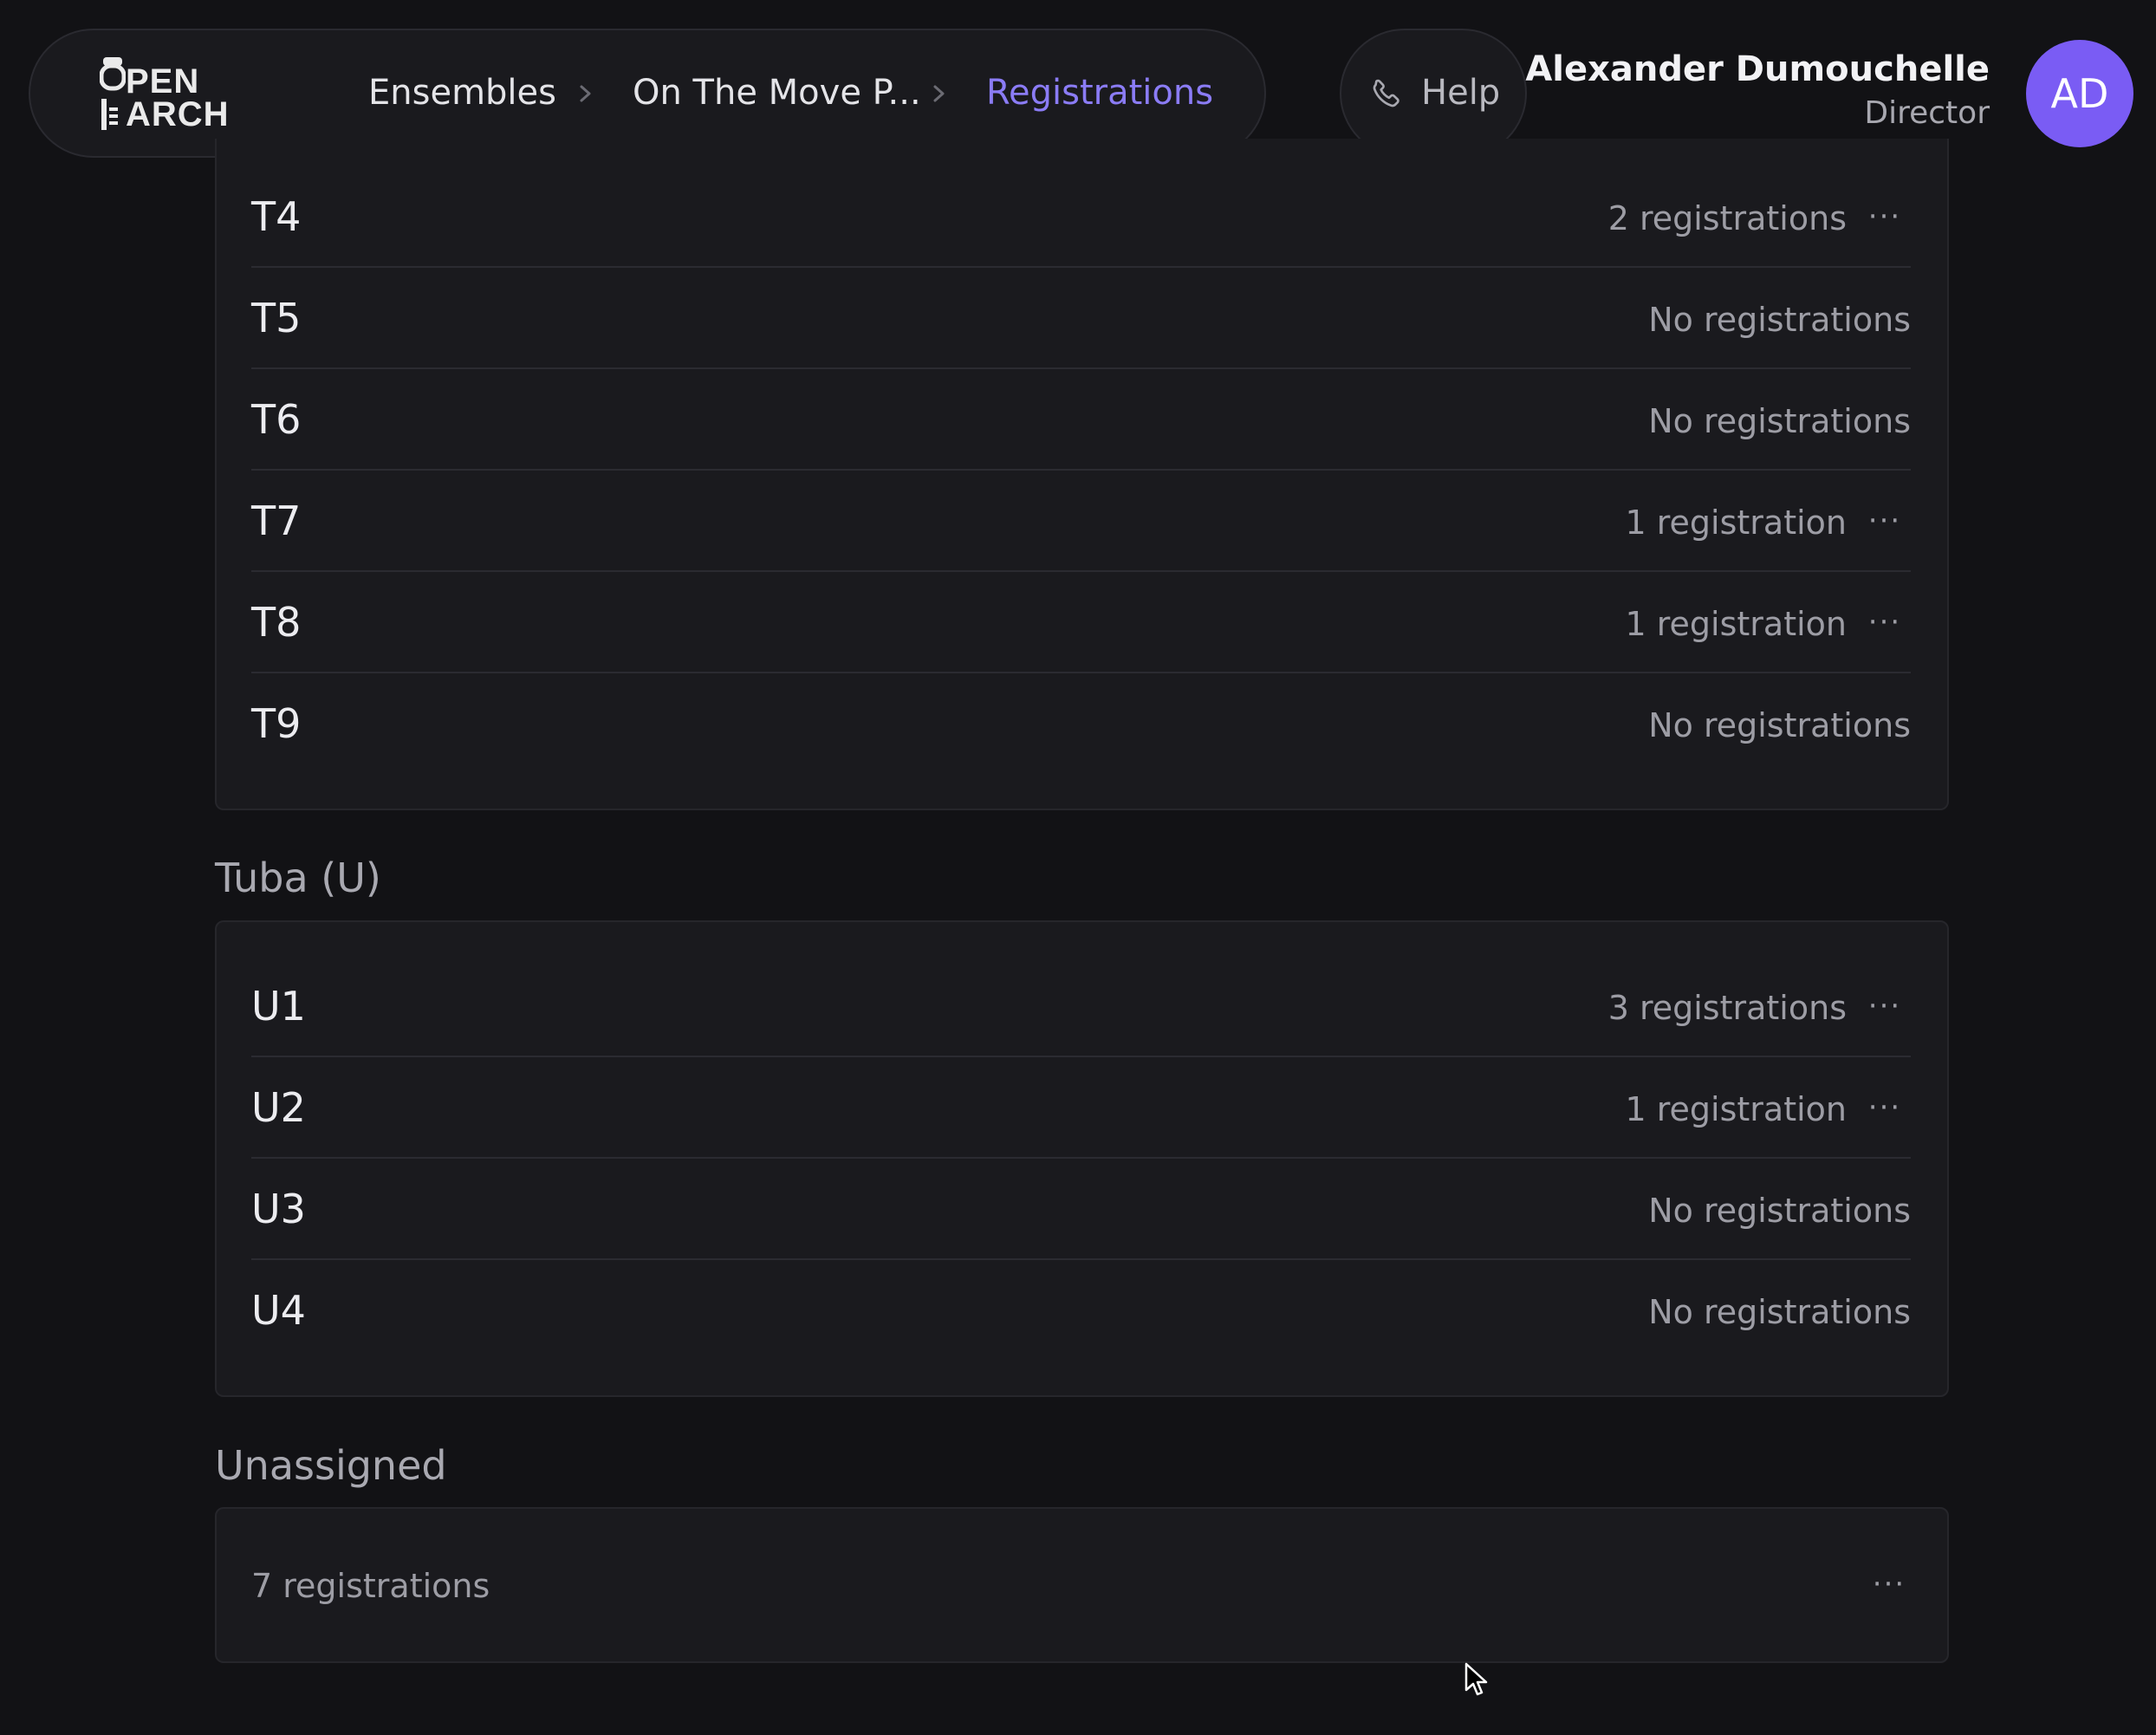  Describe the element at coordinates (1081, 1007) in the screenshot. I see `table-row: U1 3 registrations ···` at that location.